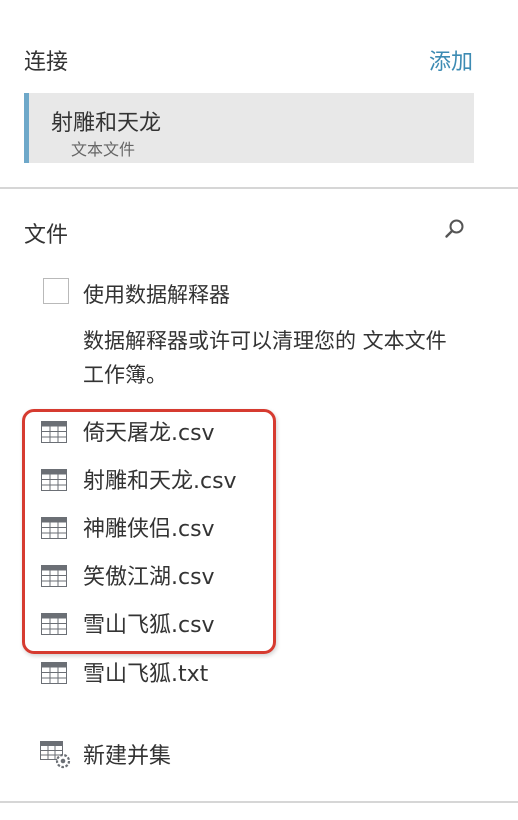 This screenshot has height=820, width=518. I want to click on data-interpreter-label: 使用数据解释器, so click(156, 294).